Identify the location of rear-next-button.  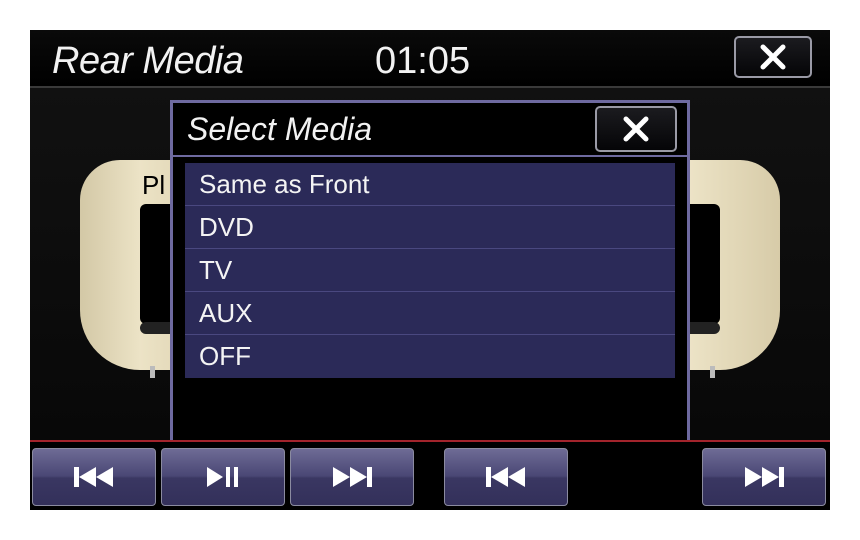
(764, 477).